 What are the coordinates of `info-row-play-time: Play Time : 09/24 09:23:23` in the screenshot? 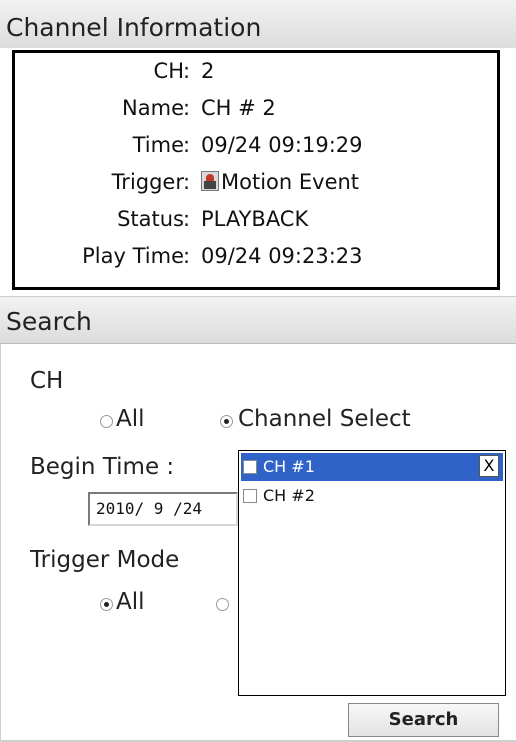 It's located at (256, 261).